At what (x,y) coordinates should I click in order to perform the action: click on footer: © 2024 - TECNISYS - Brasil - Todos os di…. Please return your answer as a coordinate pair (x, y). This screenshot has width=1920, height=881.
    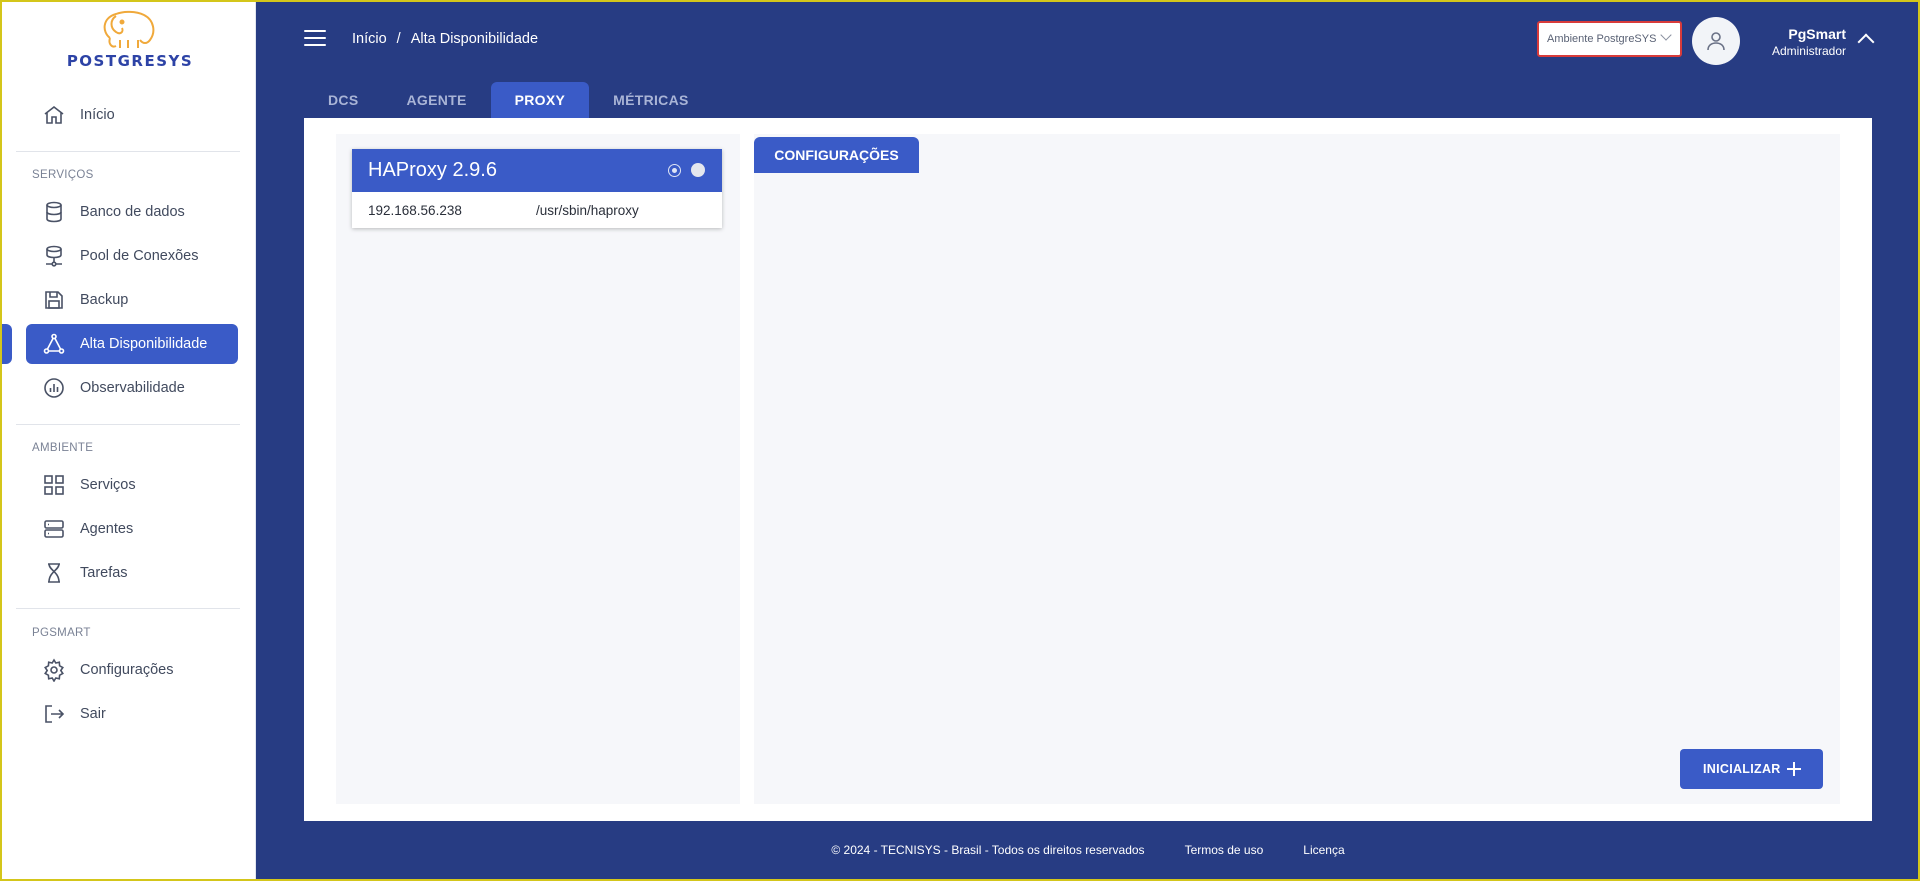
    Looking at the image, I should click on (1088, 850).